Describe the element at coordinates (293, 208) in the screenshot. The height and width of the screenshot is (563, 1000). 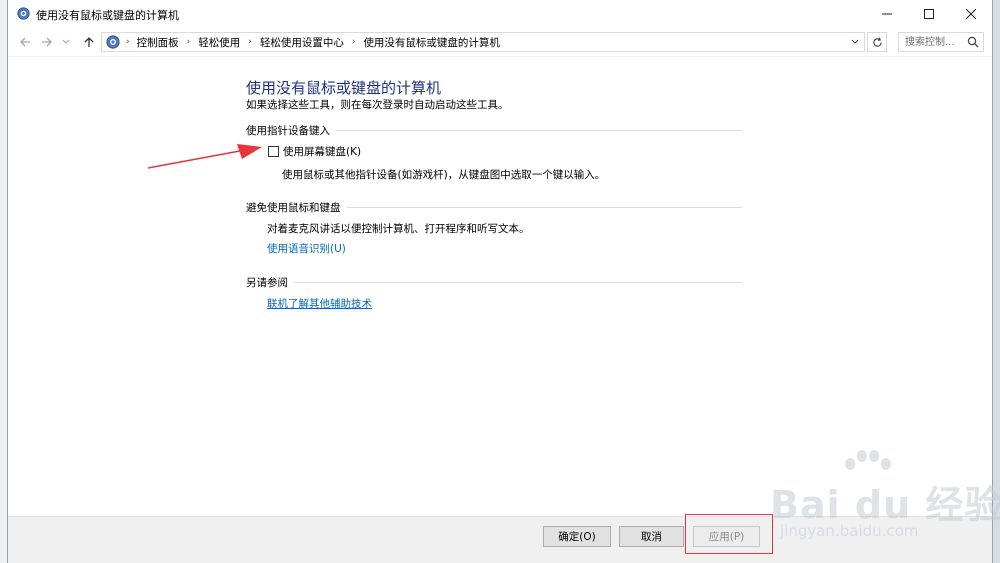
I see `section-heading: 避免使用鼠标和键盘` at that location.